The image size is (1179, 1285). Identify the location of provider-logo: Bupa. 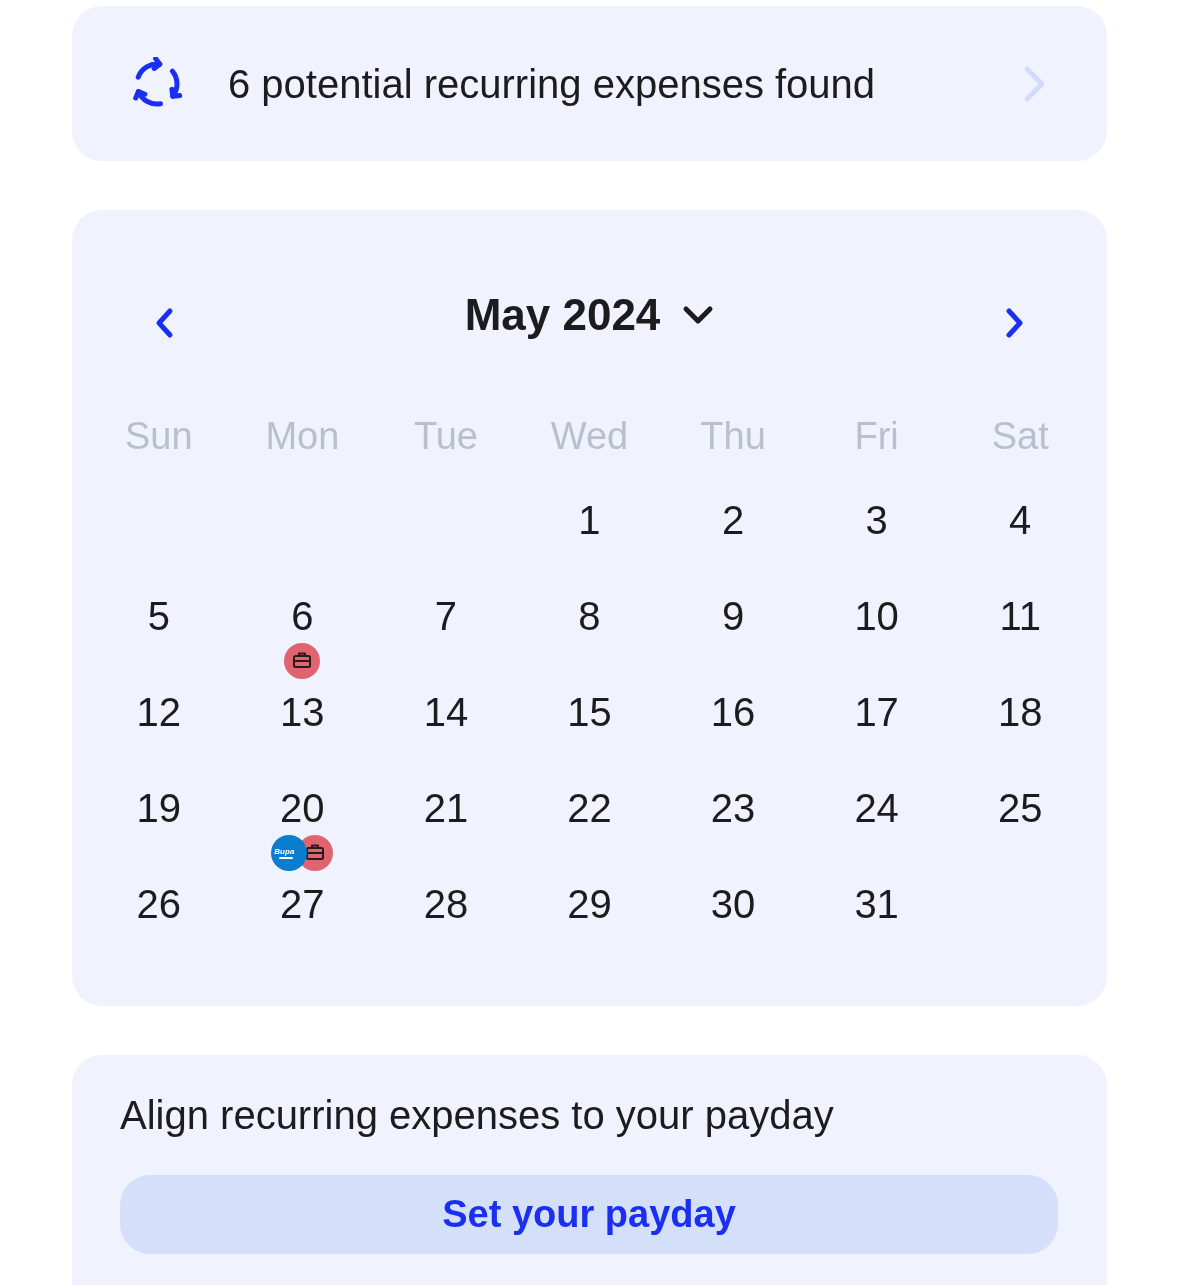
(289, 853).